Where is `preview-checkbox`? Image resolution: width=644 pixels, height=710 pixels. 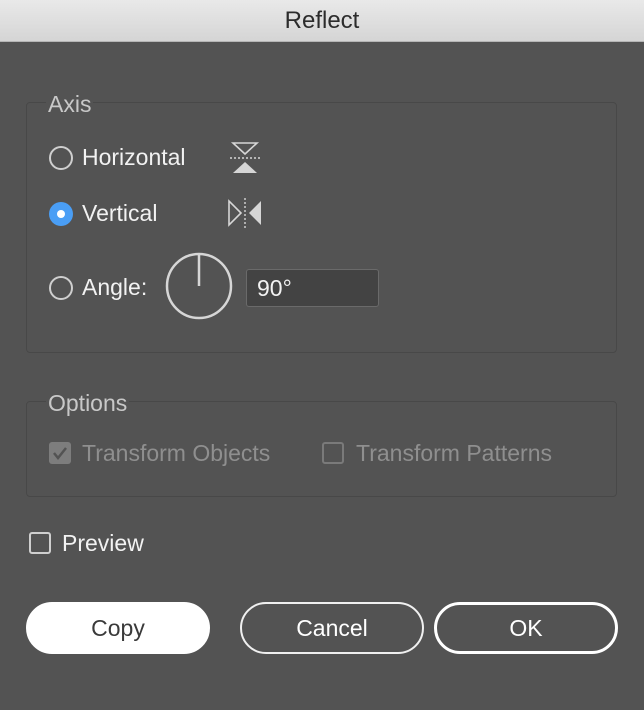 preview-checkbox is located at coordinates (40, 543).